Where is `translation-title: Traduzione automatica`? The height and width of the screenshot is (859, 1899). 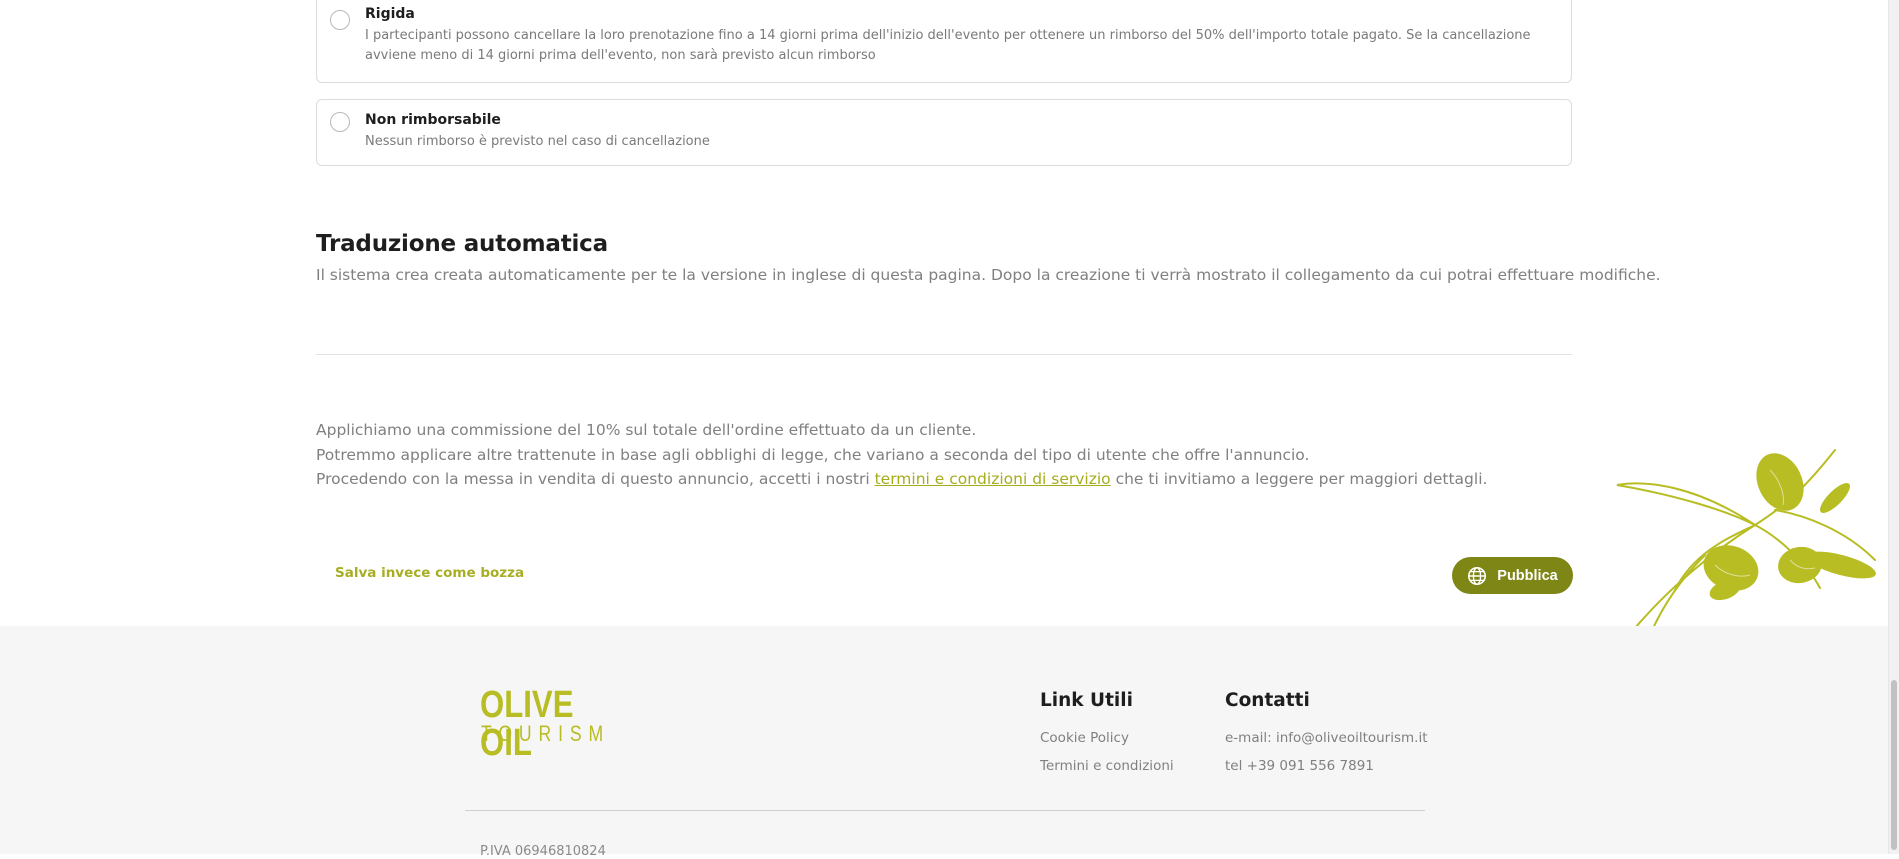
translation-title: Traduzione automatica is located at coordinates (462, 244).